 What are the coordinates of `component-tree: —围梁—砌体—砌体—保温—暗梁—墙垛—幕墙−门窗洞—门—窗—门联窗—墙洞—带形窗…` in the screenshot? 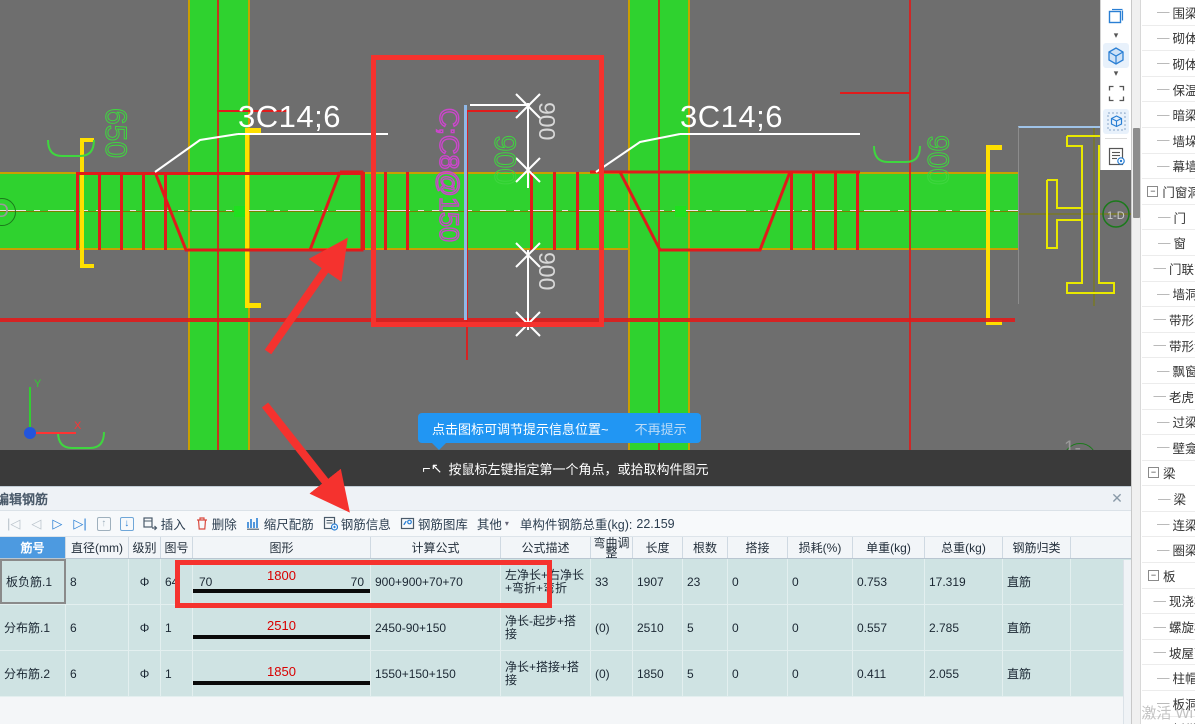 It's located at (1168, 362).